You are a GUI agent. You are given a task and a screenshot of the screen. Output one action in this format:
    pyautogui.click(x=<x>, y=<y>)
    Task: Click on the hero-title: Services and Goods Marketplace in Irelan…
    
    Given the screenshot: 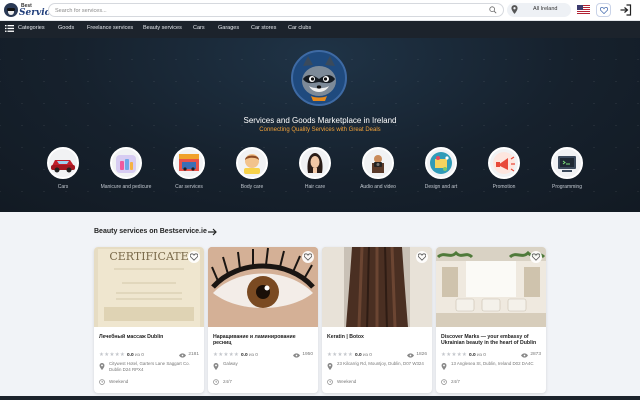 What is the action you would take?
    pyautogui.click(x=320, y=120)
    